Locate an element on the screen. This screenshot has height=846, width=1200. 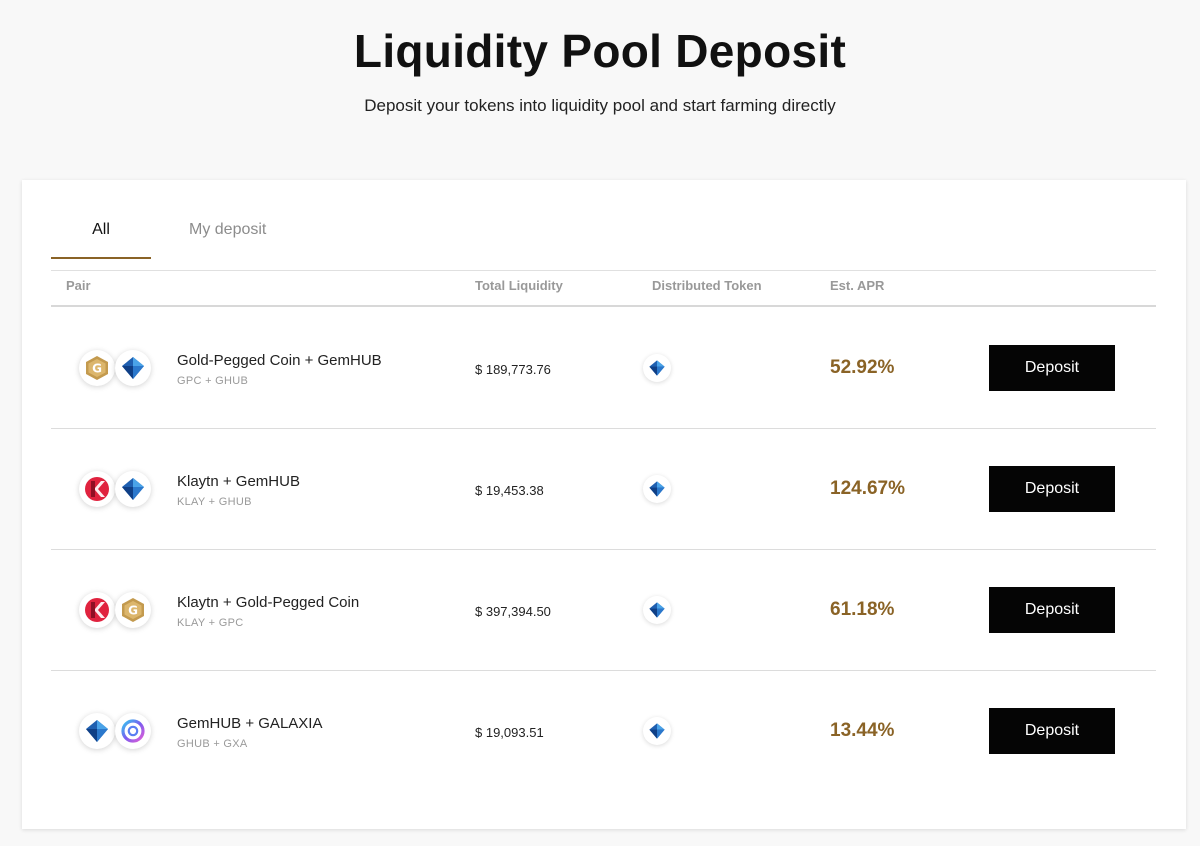
tab-bar: All My deposit is located at coordinates (603, 233).